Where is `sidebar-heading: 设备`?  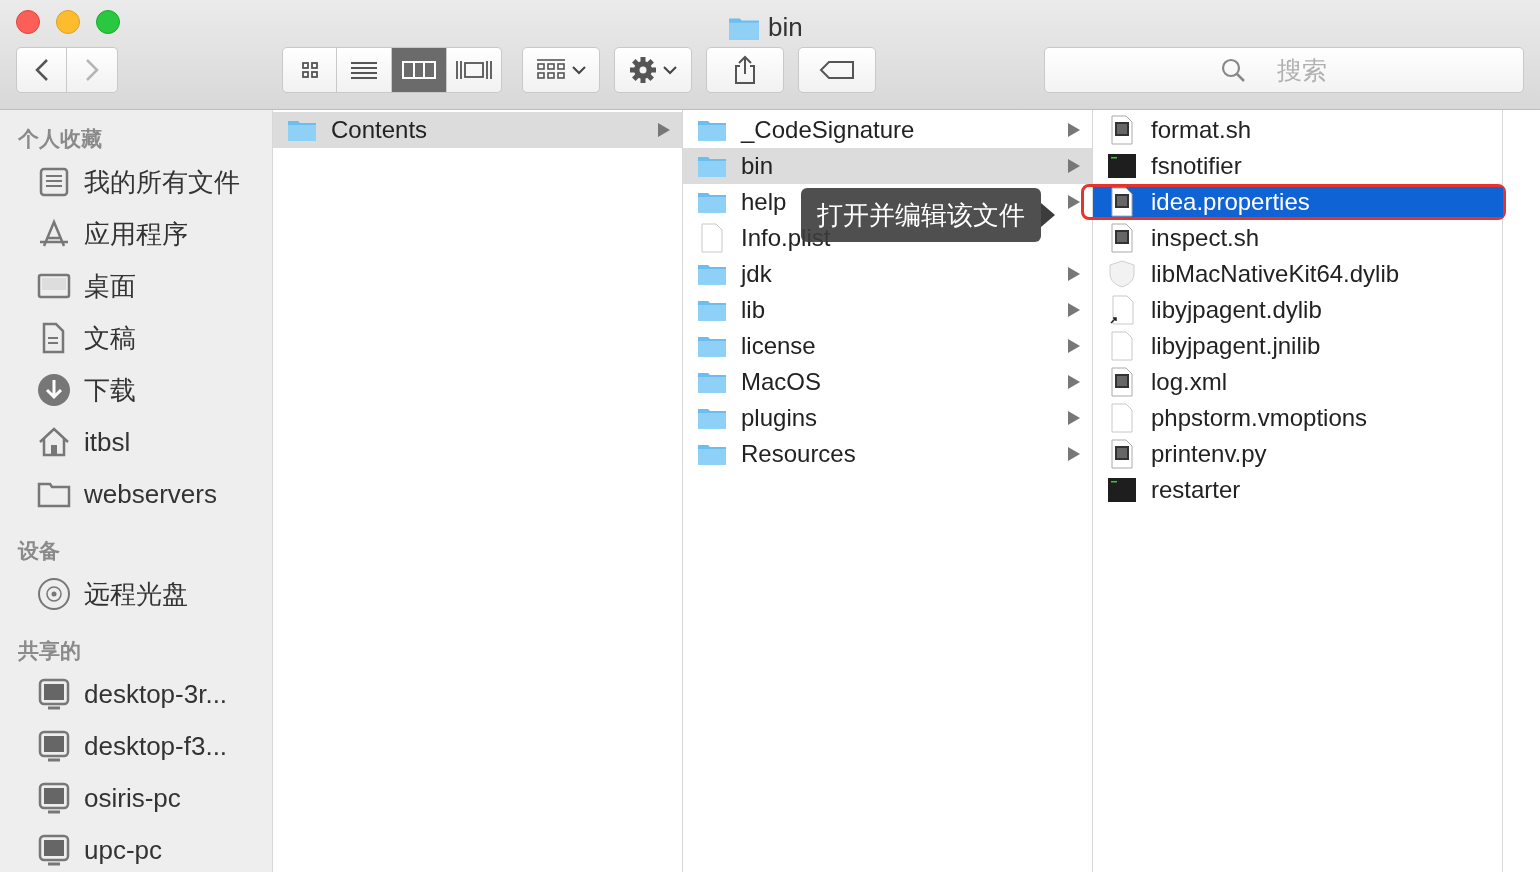 sidebar-heading: 设备 is located at coordinates (38, 551).